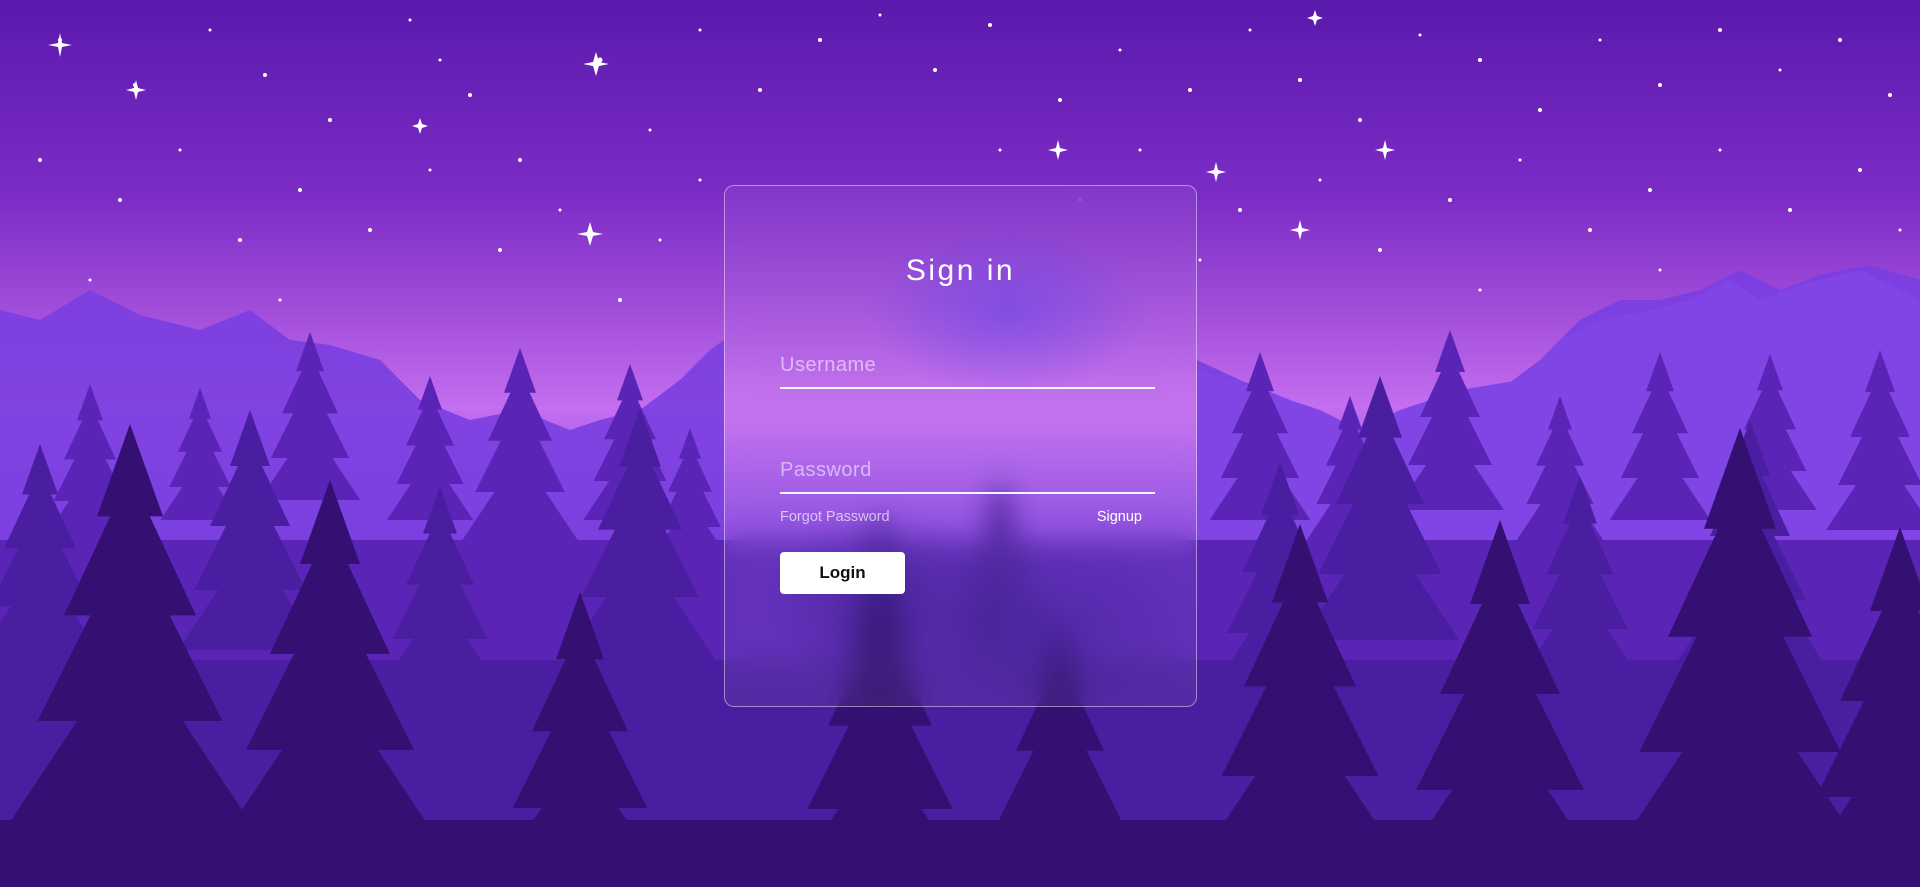 This screenshot has height=887, width=1920. What do you see at coordinates (1119, 517) in the screenshot?
I see `signup-link: Signup` at bounding box center [1119, 517].